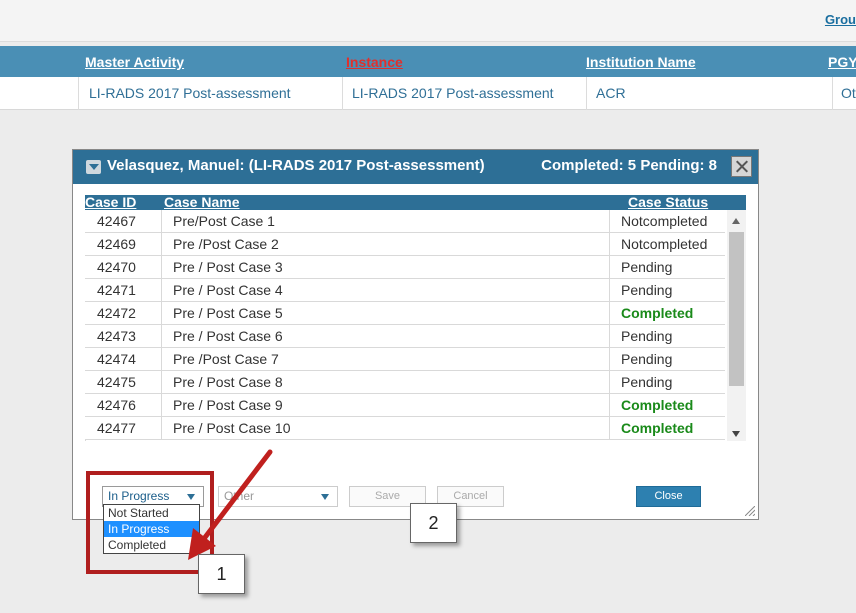 The width and height of the screenshot is (856, 613). What do you see at coordinates (611, 93) in the screenshot?
I see `cell-institution-name: ACR` at bounding box center [611, 93].